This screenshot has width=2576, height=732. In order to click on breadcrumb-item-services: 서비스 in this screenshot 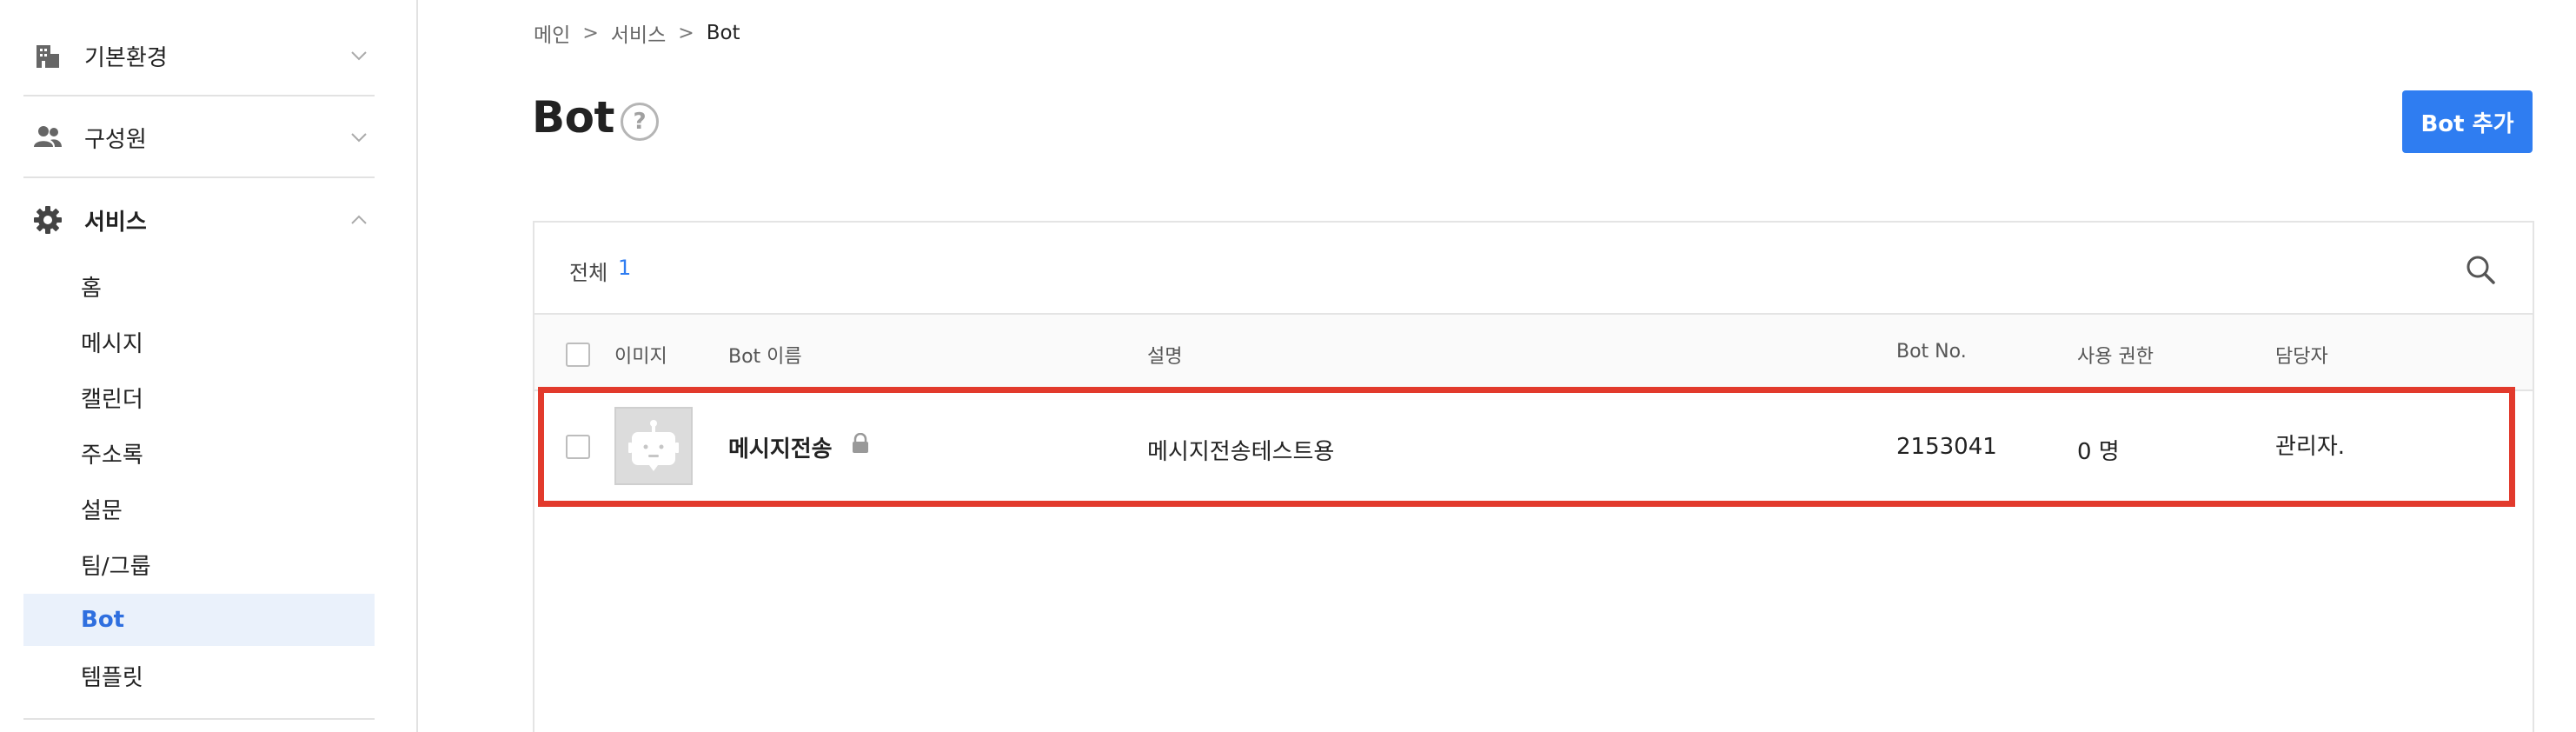, I will do `click(638, 33)`.